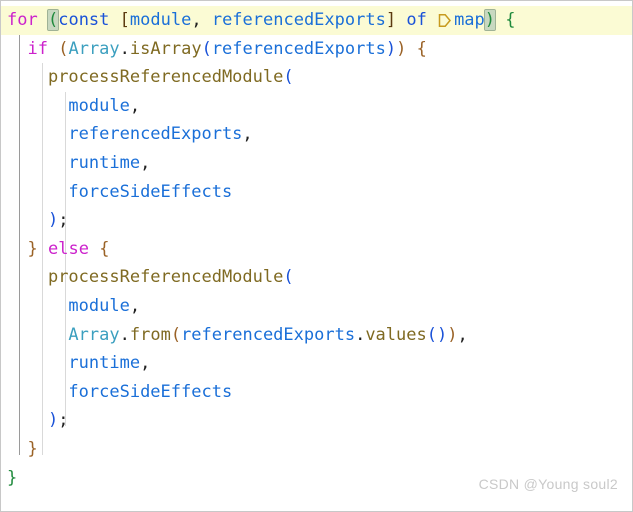 This screenshot has width=633, height=512. I want to click on brace-close-outer: }, so click(12, 477).